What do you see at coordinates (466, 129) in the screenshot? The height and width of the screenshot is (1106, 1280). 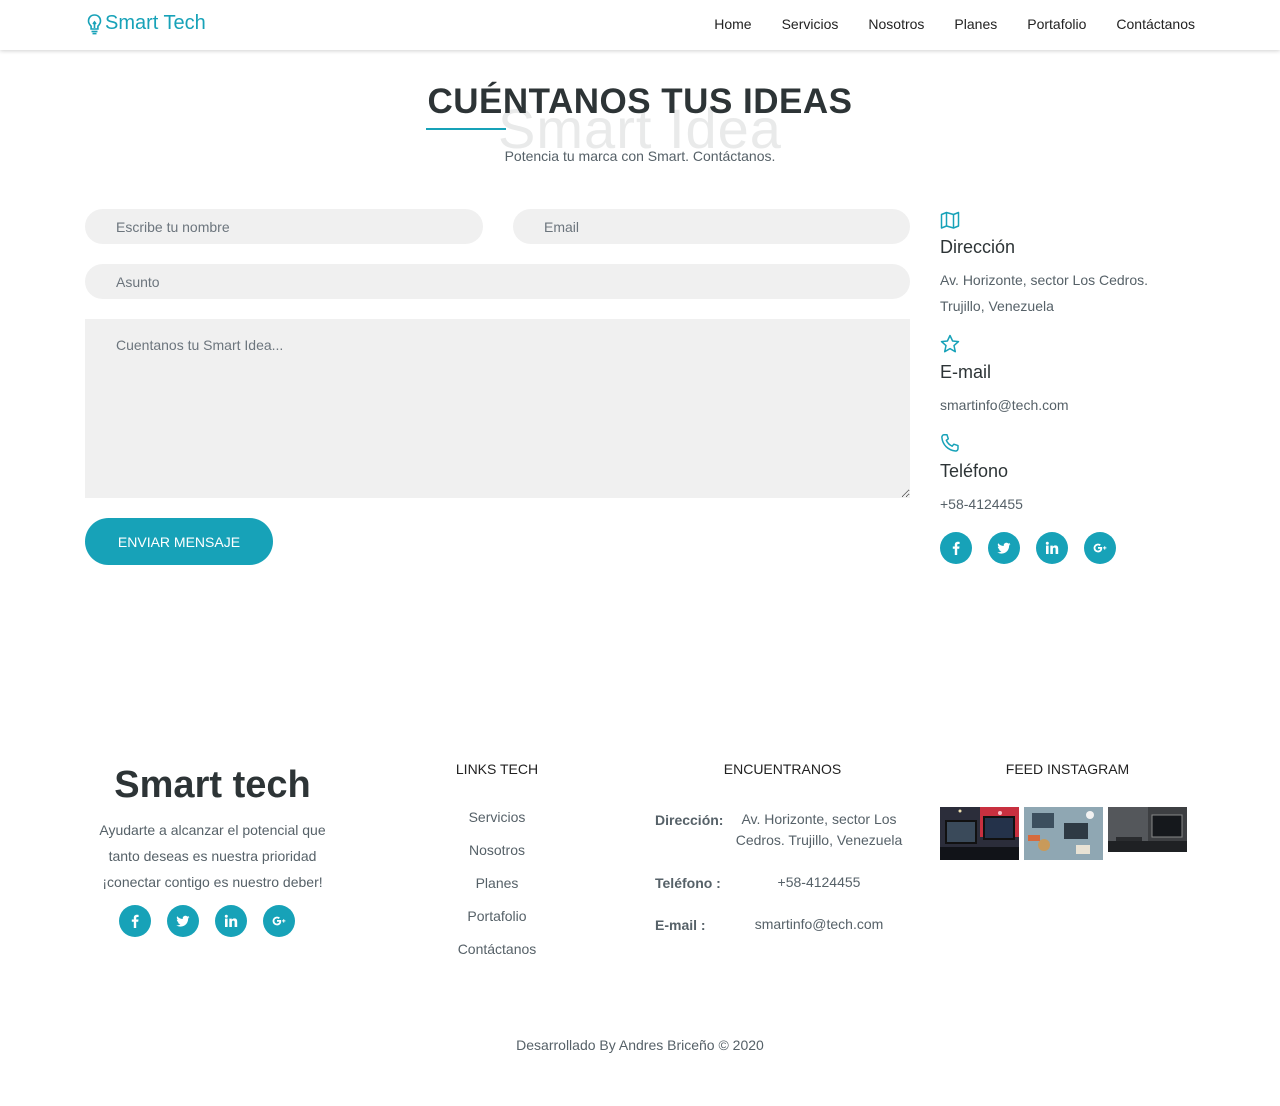 I see `title-underline` at bounding box center [466, 129].